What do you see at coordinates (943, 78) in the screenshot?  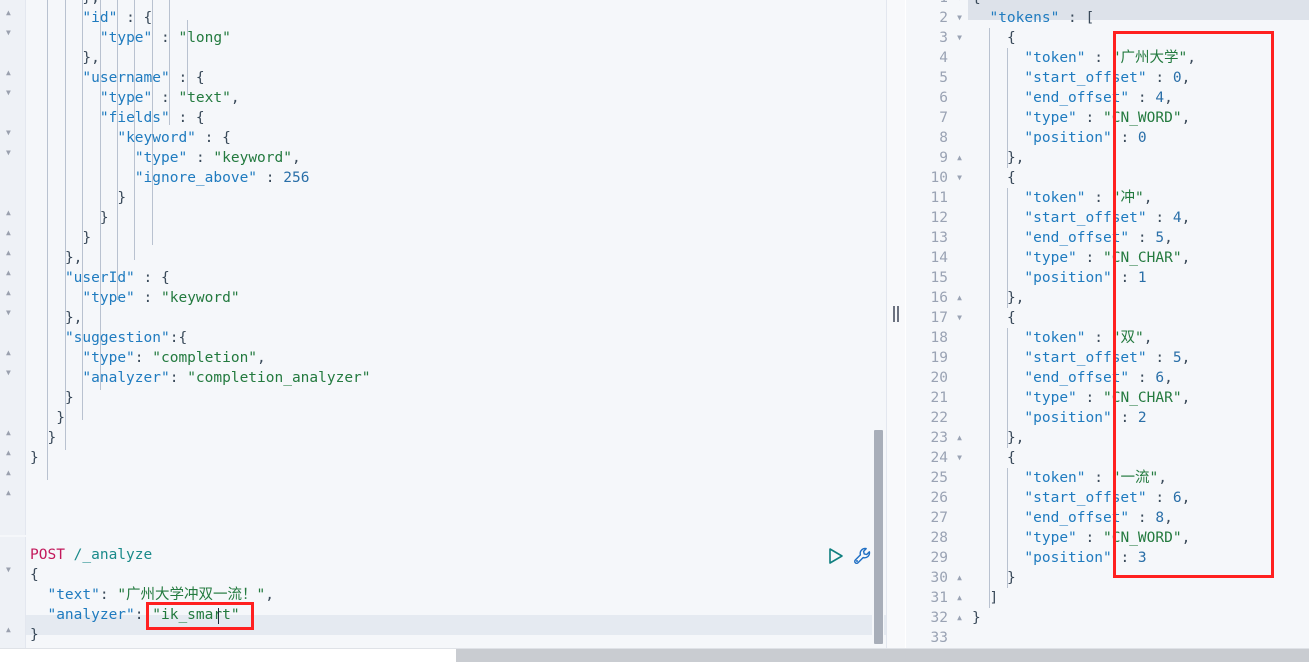 I see `response-line-number: 5` at bounding box center [943, 78].